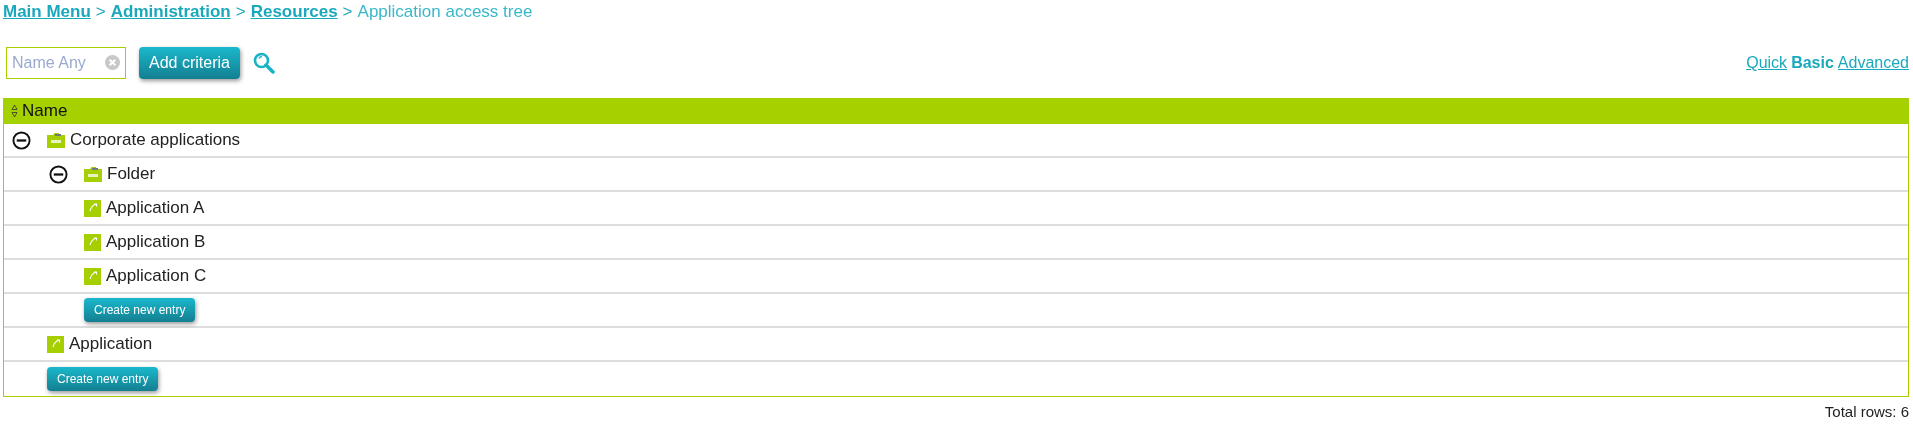  What do you see at coordinates (1873, 63) in the screenshot?
I see `search-mode-link: Advanced` at bounding box center [1873, 63].